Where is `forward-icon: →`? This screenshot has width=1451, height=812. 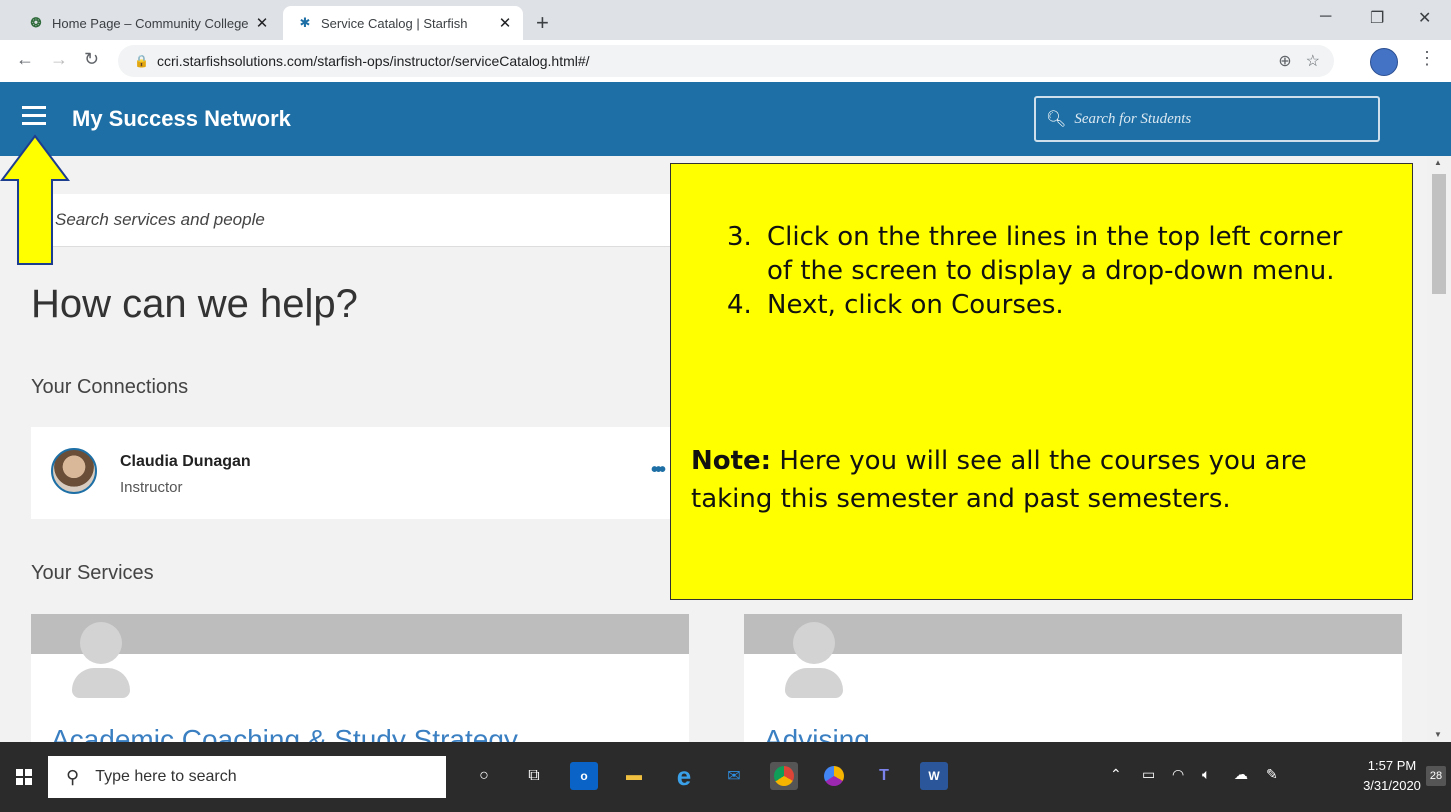
forward-icon: → is located at coordinates (59, 59).